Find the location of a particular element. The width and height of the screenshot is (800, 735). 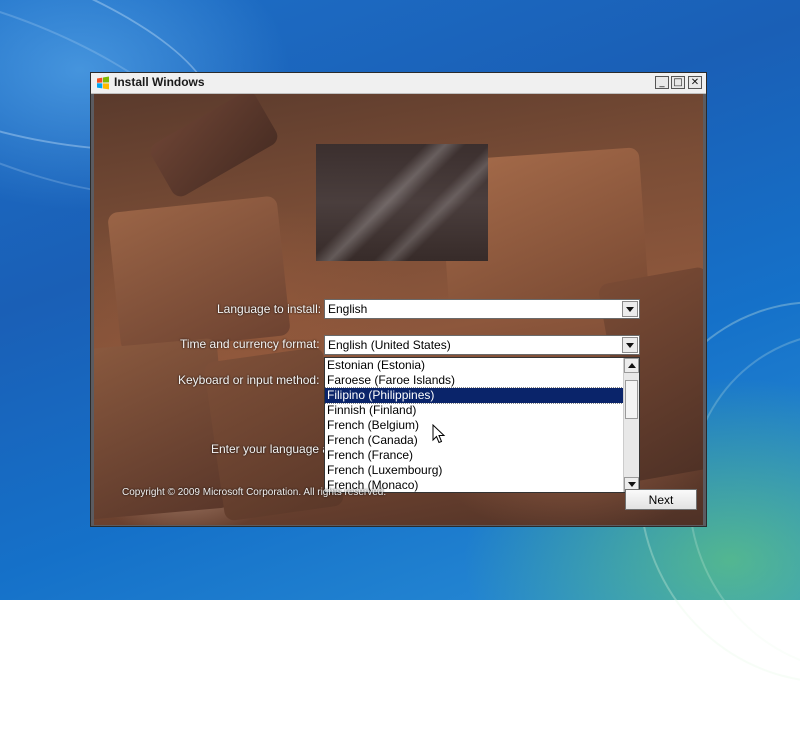

language-dropdown-button is located at coordinates (630, 309).